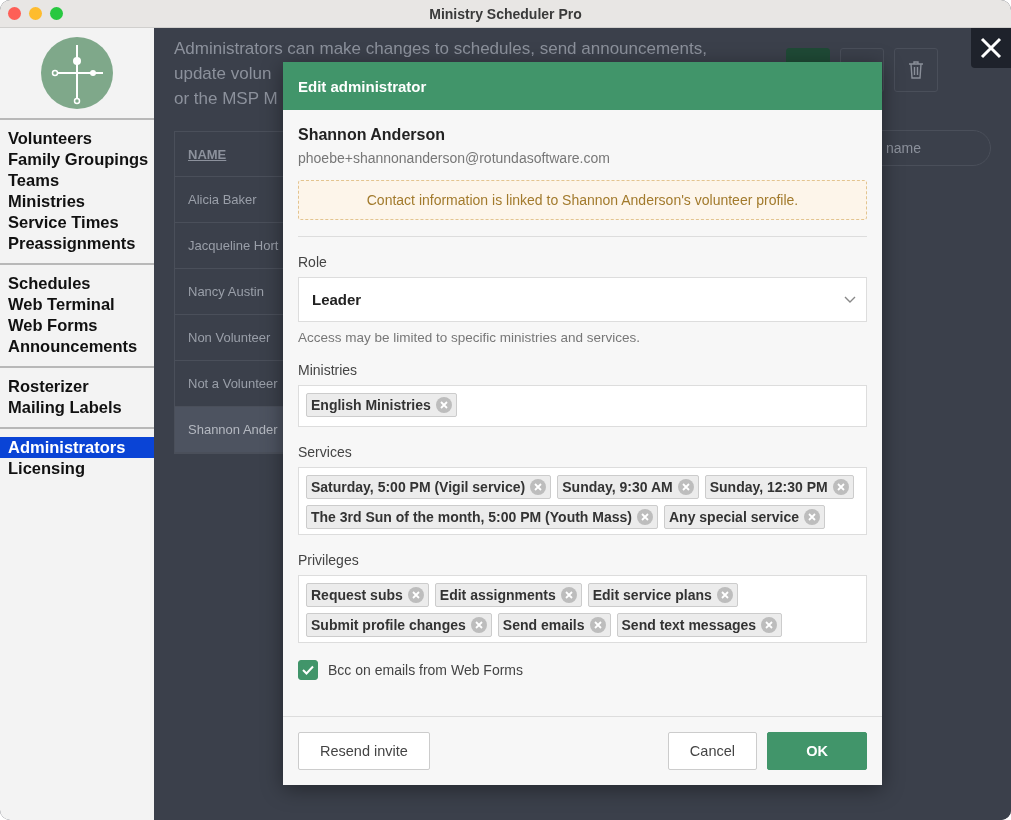 This screenshot has height=820, width=1011. Describe the element at coordinates (768, 487) in the screenshot. I see `tag-label: Sunday, 12:30 PM` at that location.